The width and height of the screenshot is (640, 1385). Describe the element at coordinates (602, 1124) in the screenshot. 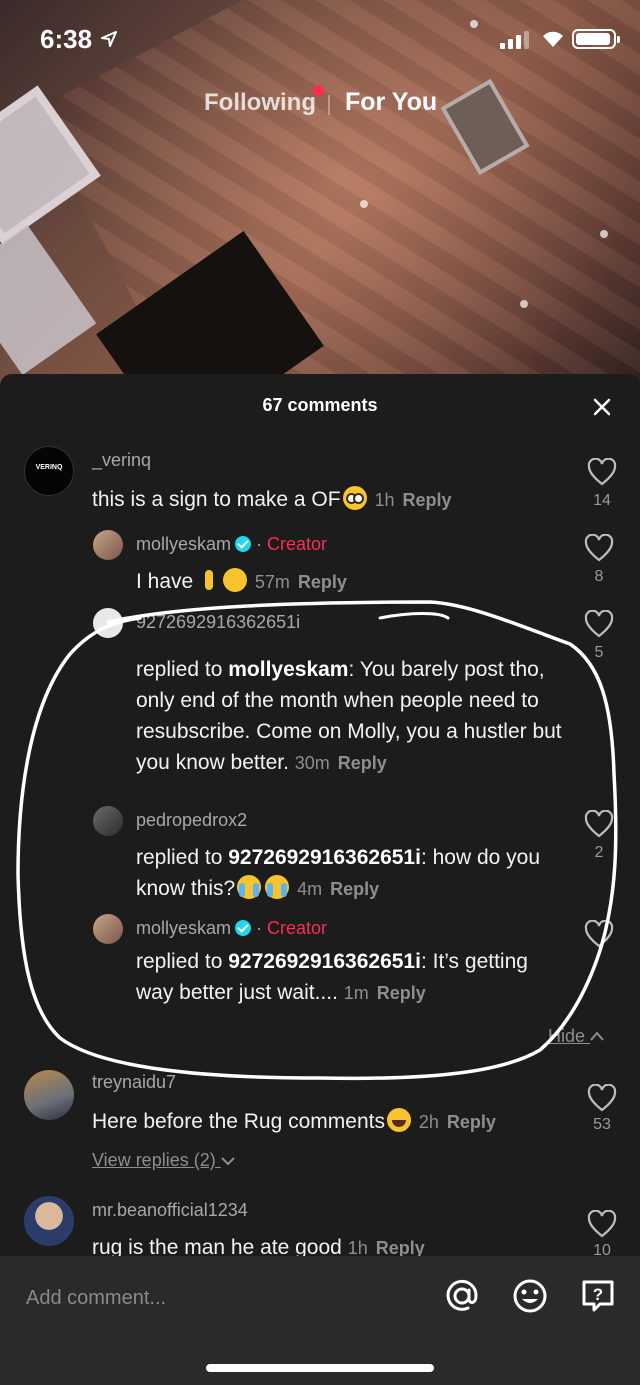

I see `like-count: 53` at that location.